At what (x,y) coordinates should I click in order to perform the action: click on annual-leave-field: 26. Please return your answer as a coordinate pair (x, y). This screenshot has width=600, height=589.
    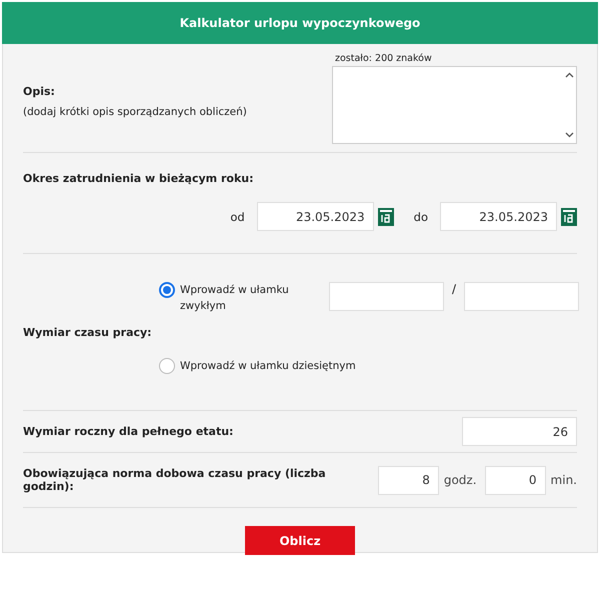
    Looking at the image, I should click on (519, 431).